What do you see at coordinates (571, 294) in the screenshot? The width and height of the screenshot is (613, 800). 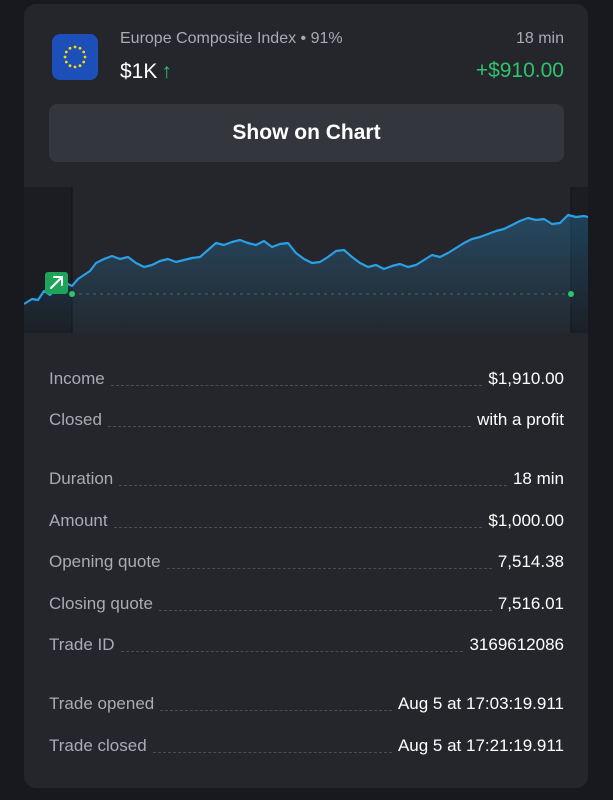 I see `exit-point-marker` at bounding box center [571, 294].